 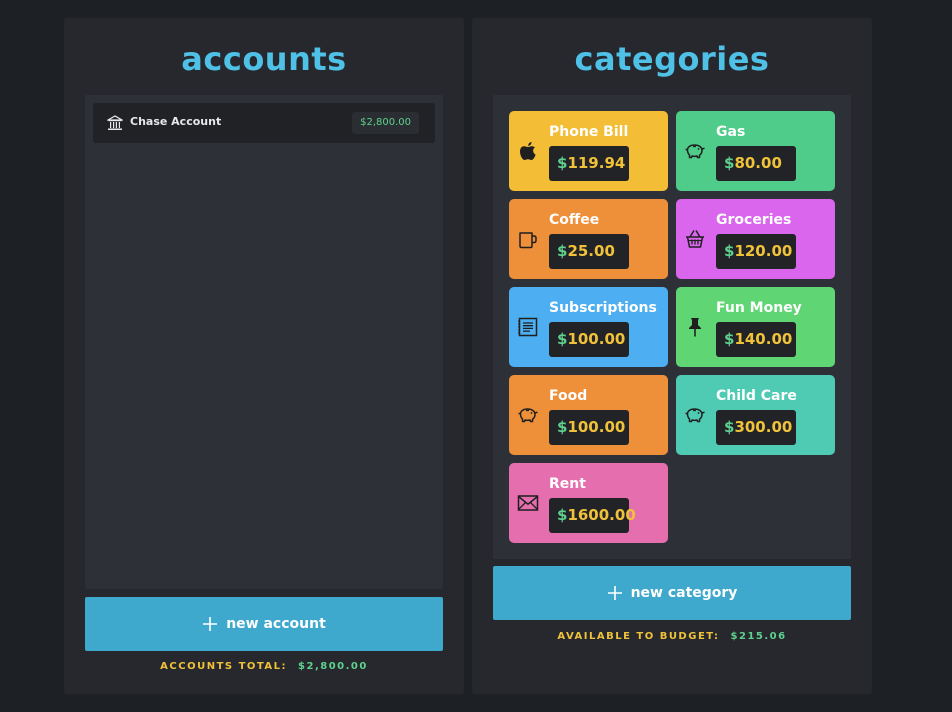 What do you see at coordinates (695, 239) in the screenshot?
I see `basket-icon` at bounding box center [695, 239].